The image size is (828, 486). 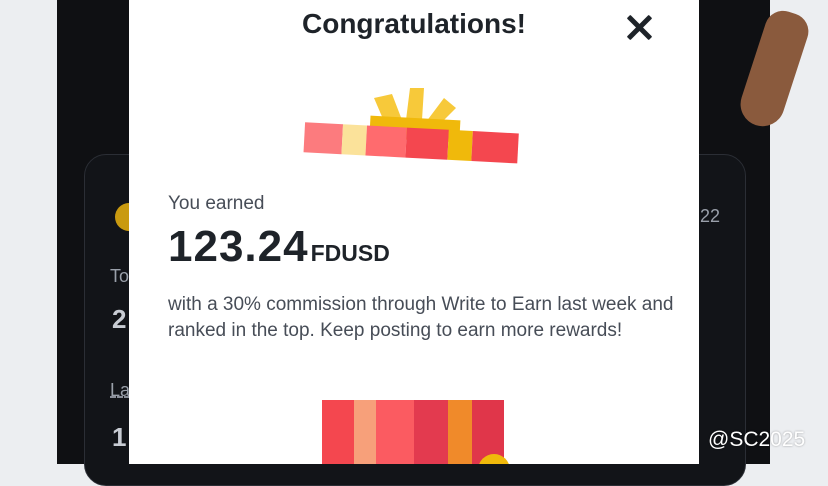 I want to click on watermark: @SC2025, so click(x=740, y=440).